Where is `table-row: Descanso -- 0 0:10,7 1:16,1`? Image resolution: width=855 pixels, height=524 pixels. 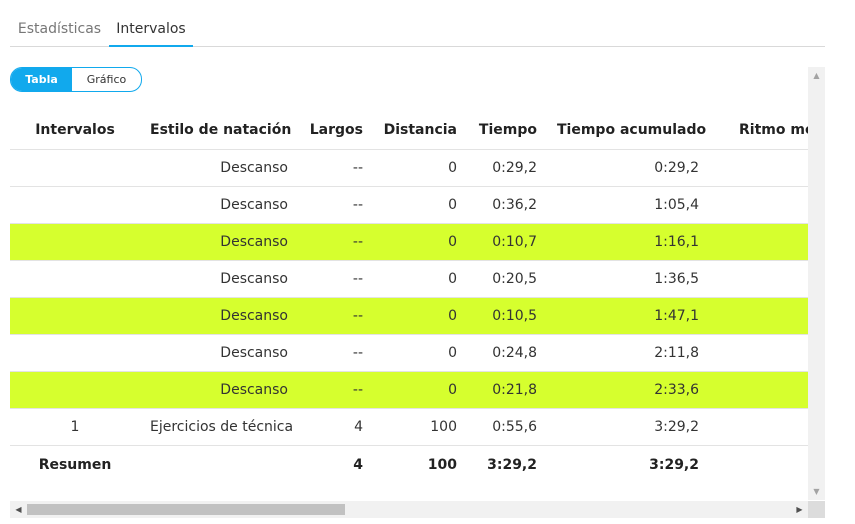
table-row: Descanso -- 0 0:10,7 1:16,1 is located at coordinates (409, 242).